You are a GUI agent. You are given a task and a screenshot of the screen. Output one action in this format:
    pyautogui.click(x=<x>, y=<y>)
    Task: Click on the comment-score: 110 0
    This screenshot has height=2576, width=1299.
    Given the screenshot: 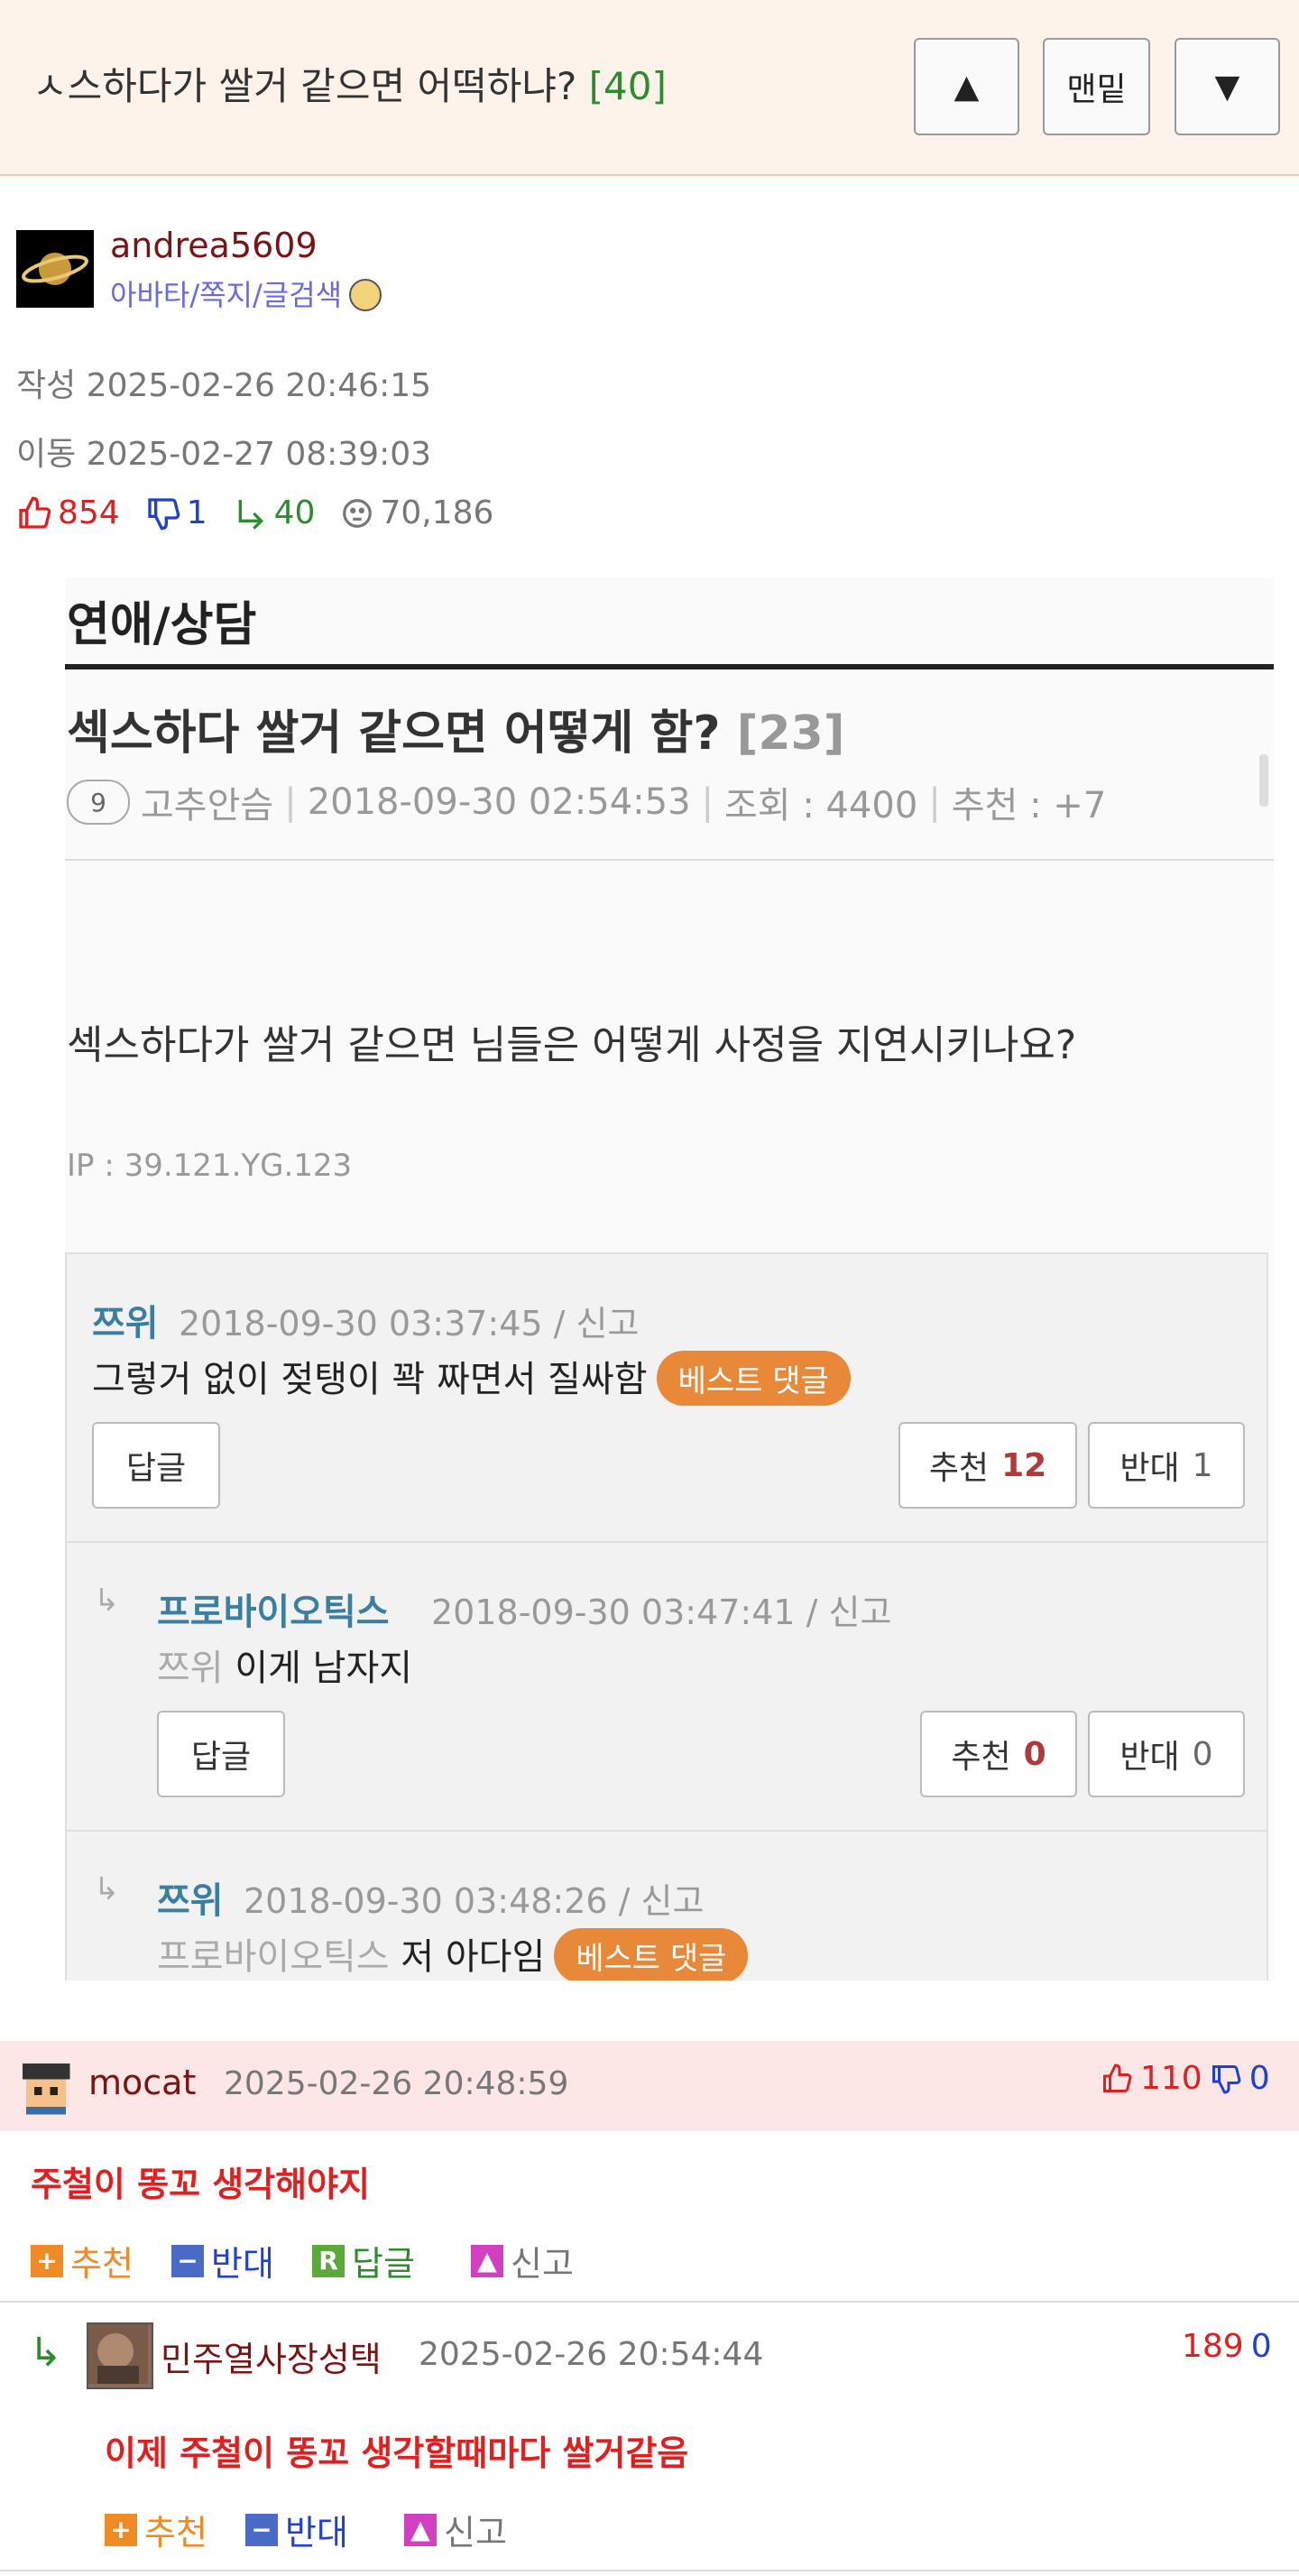 What is the action you would take?
    pyautogui.click(x=1185, y=2078)
    